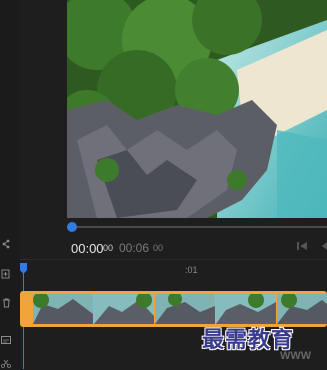 The image size is (327, 370). Describe the element at coordinates (6, 244) in the screenshot. I see `share-icon` at that location.